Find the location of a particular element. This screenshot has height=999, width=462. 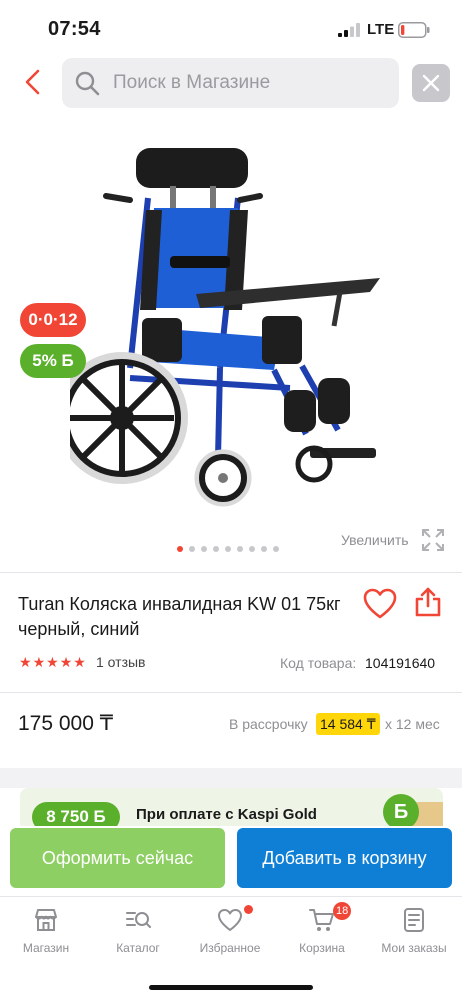

tab-store: Магазин is located at coordinates (46, 932).